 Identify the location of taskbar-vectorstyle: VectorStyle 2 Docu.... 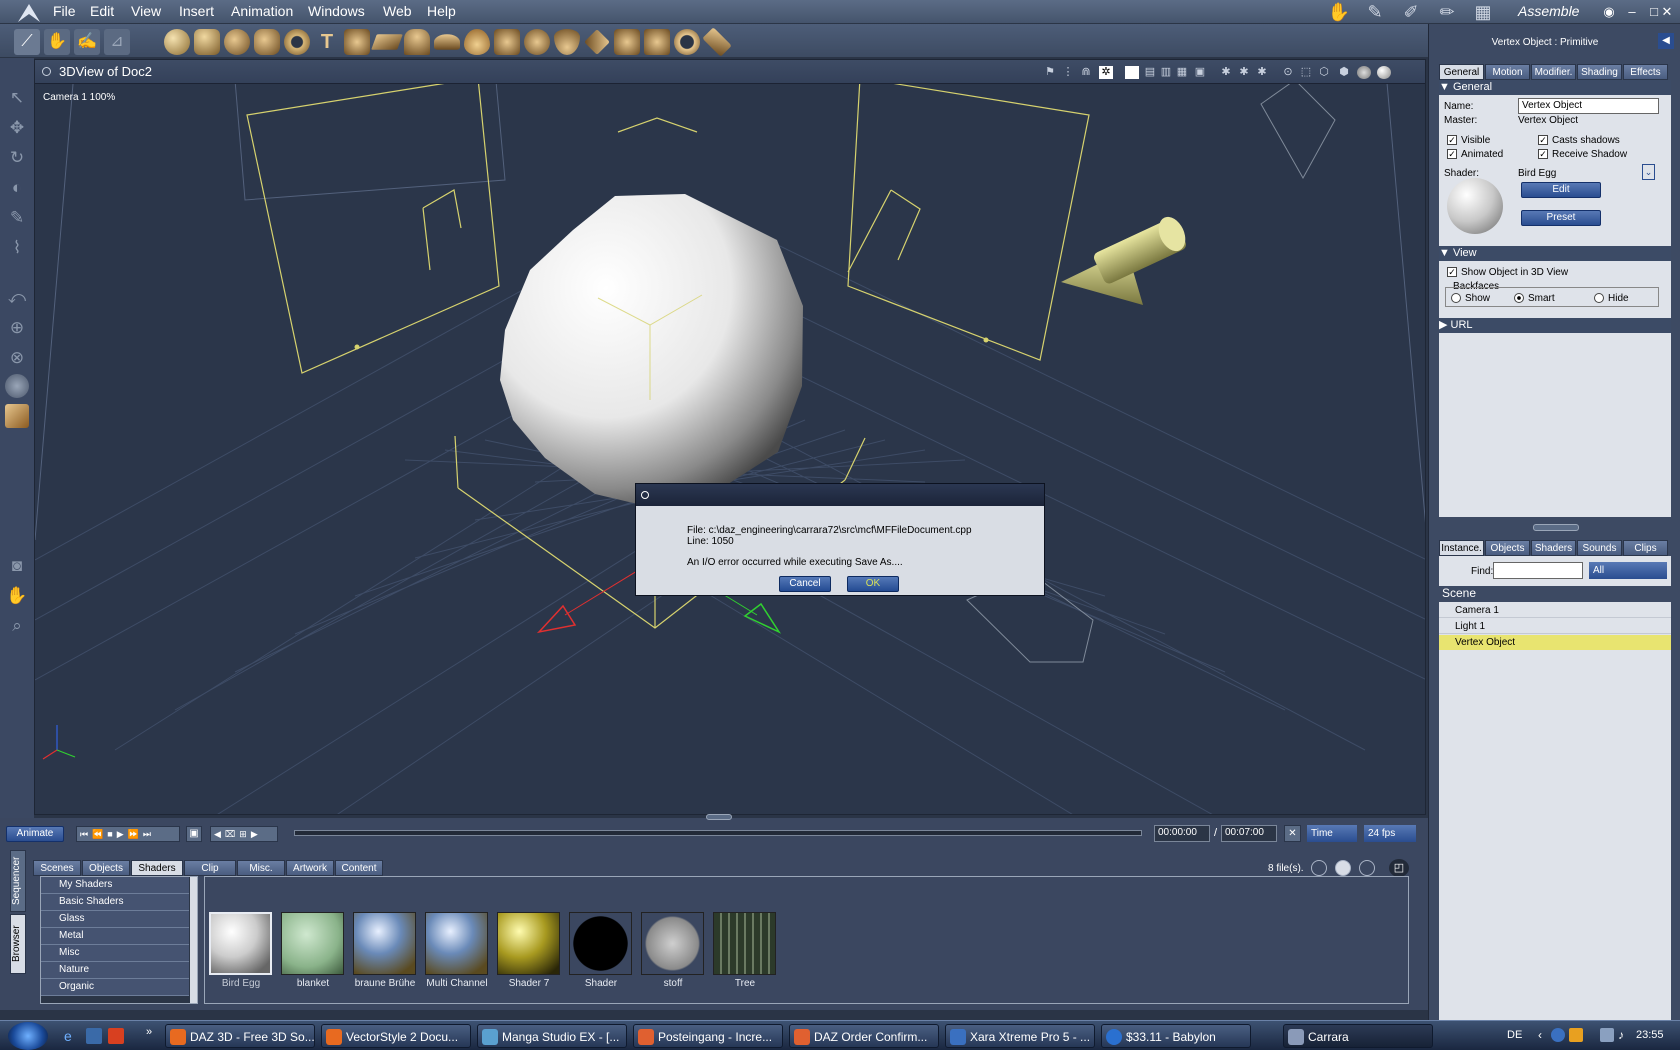
(396, 1036).